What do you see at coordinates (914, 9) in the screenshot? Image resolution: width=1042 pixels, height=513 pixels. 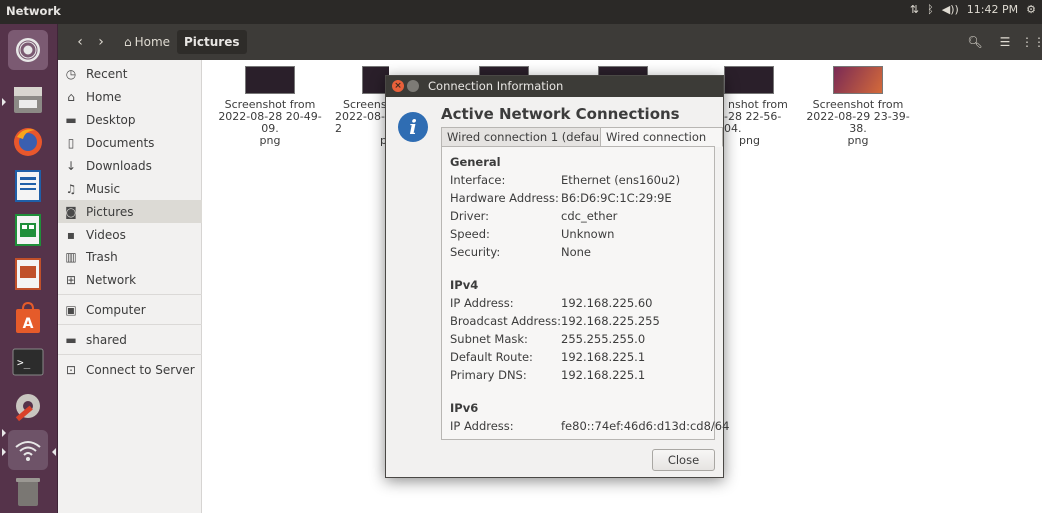 I see `network-arrows-icon: ⇅` at bounding box center [914, 9].